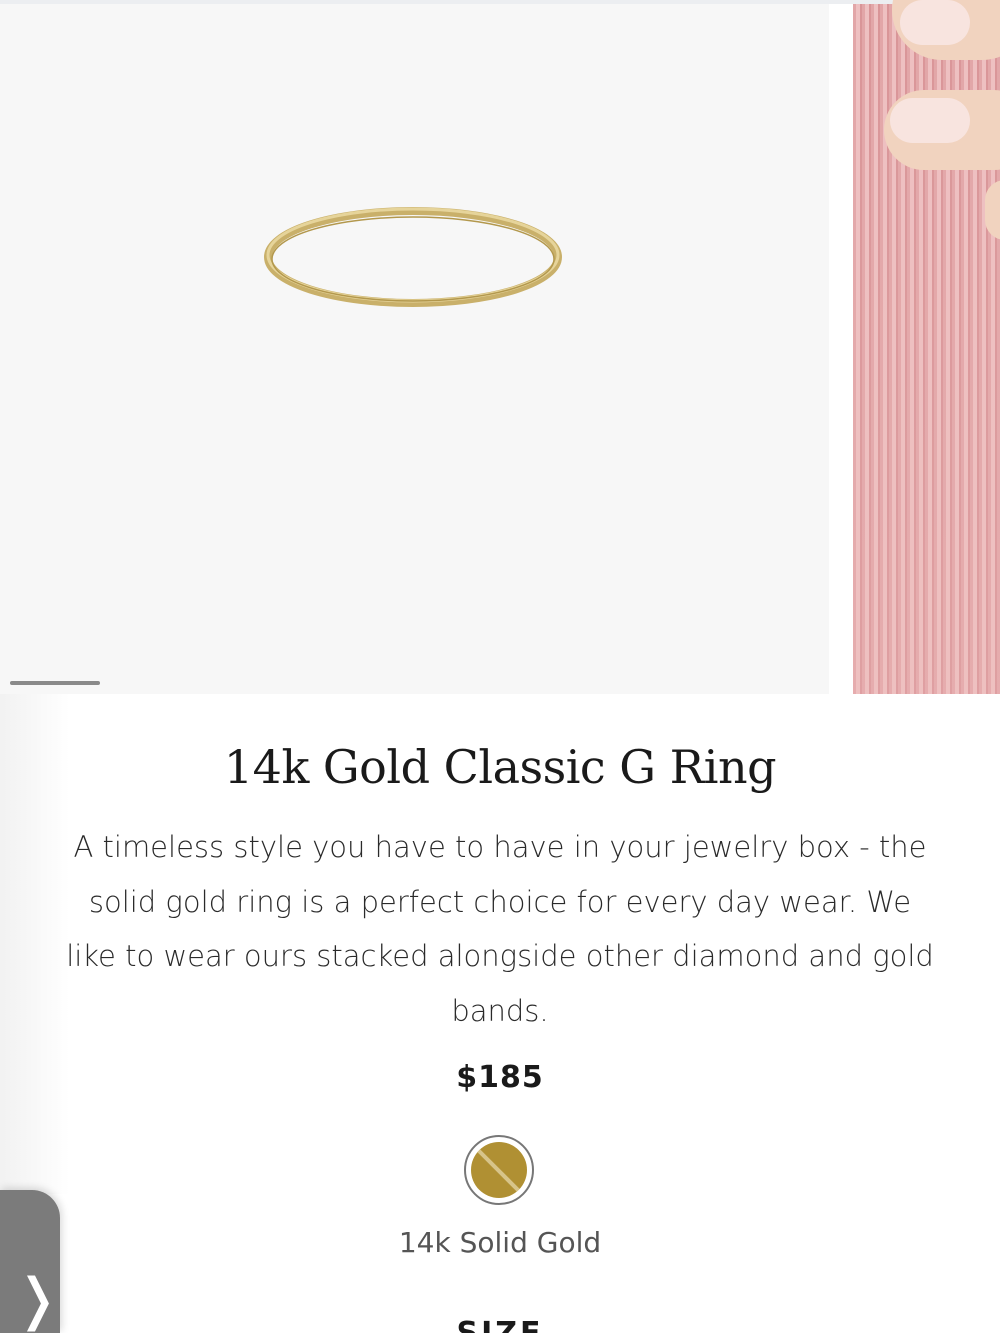 The height and width of the screenshot is (1333, 1000). What do you see at coordinates (500, 1324) in the screenshot?
I see `size-label: SIZE` at bounding box center [500, 1324].